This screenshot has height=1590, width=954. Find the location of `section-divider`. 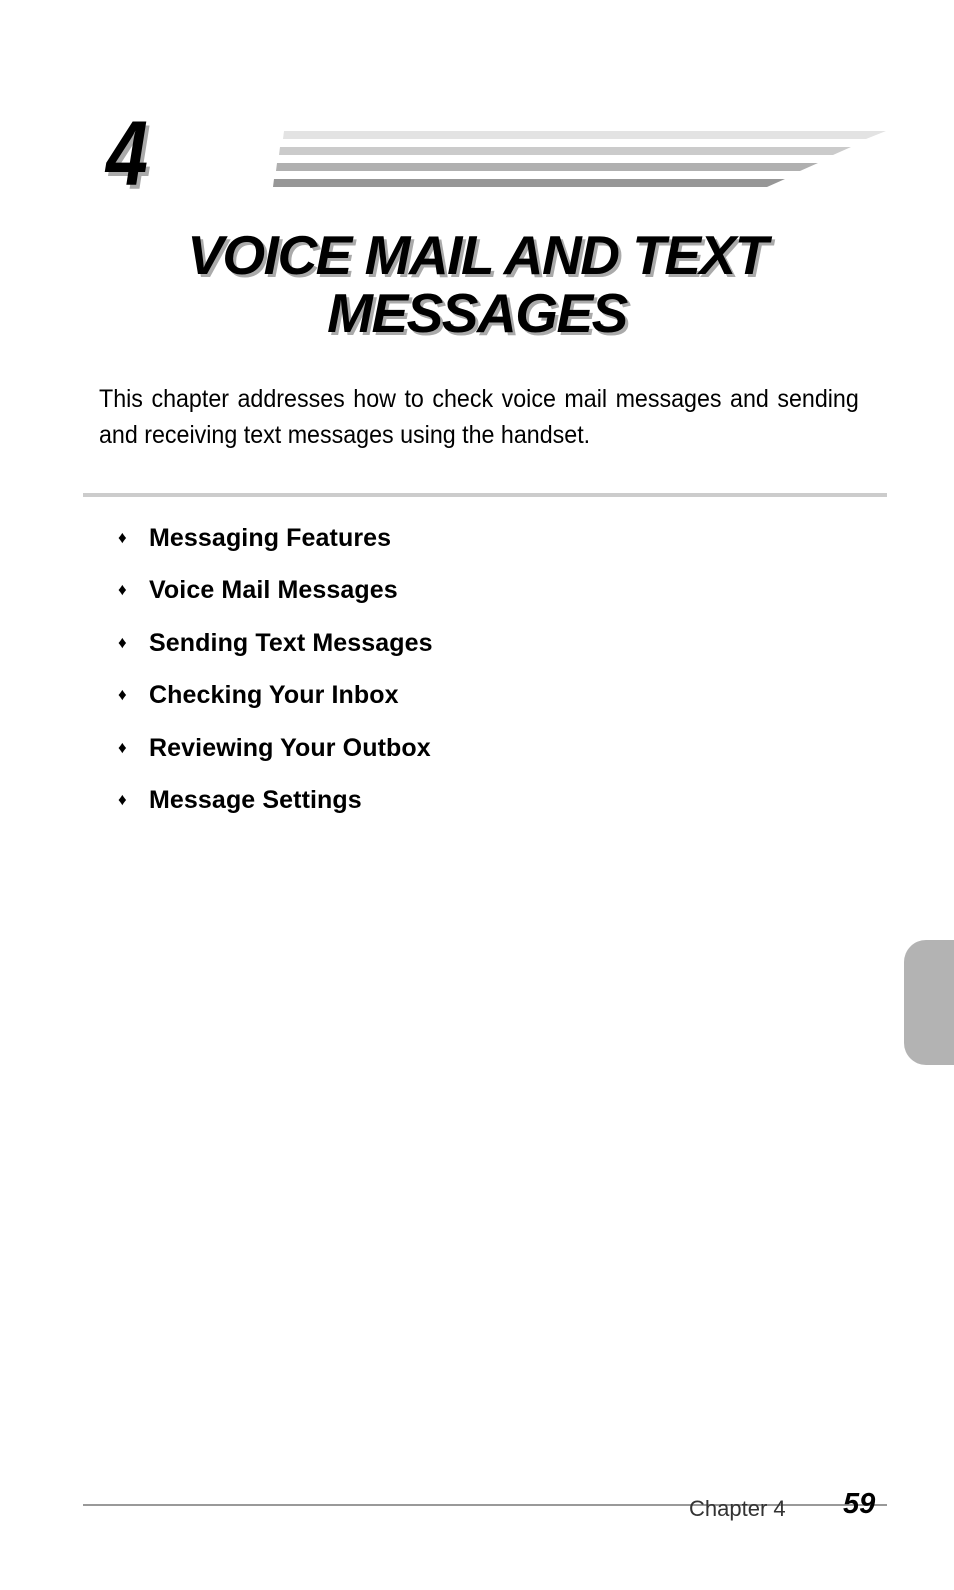

section-divider is located at coordinates (485, 495).